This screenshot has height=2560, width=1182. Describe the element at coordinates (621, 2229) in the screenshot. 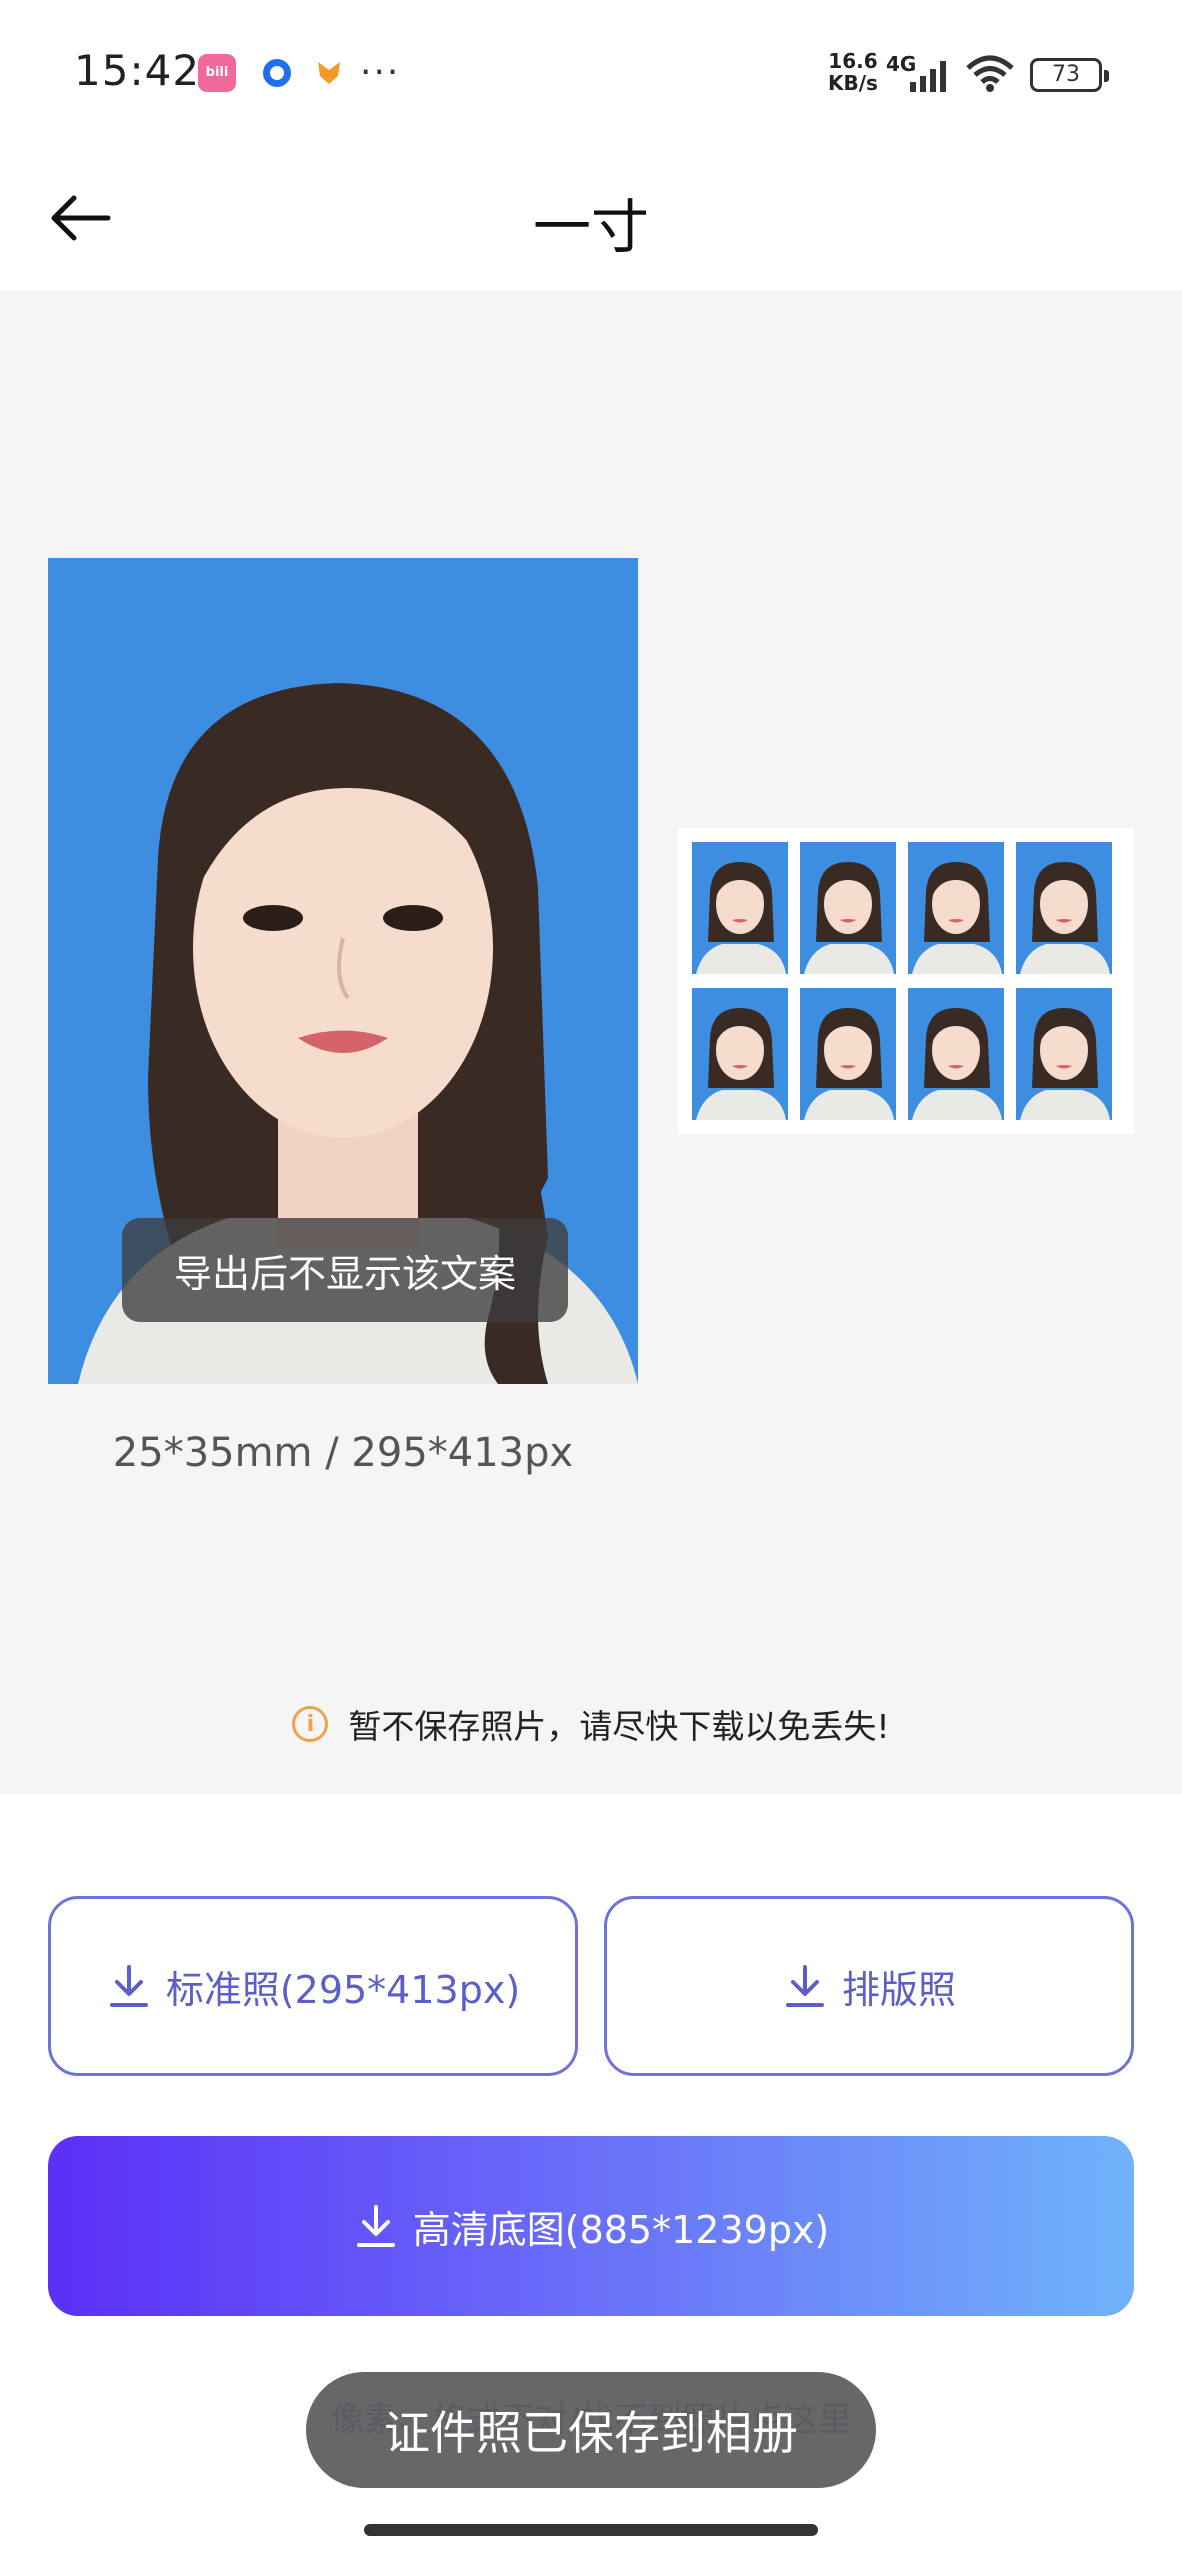

I see `download-hd-label: 高清底图(885*1239px)` at that location.